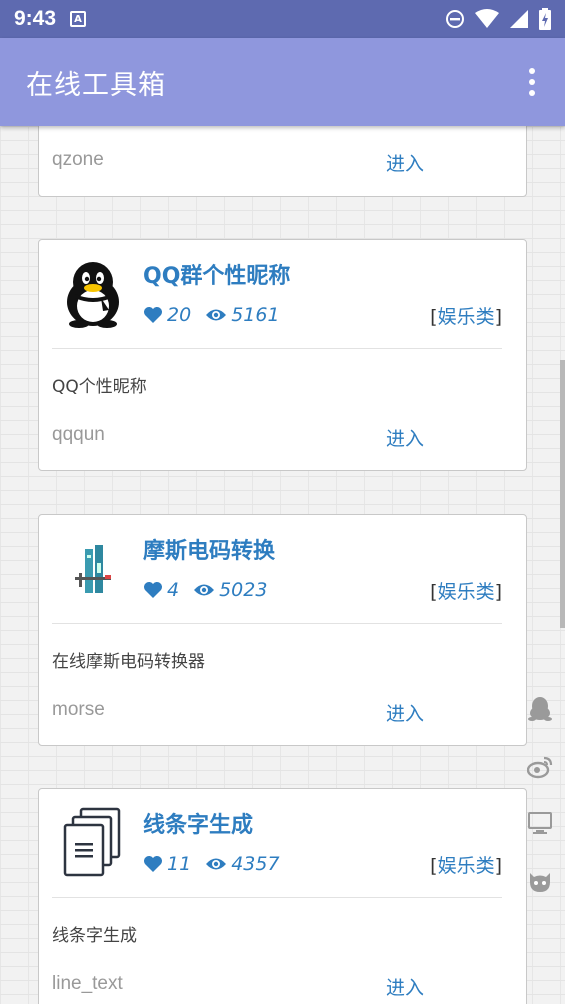 This screenshot has height=1004, width=565. I want to click on app-bar: 在线工具箱, so click(282, 82).